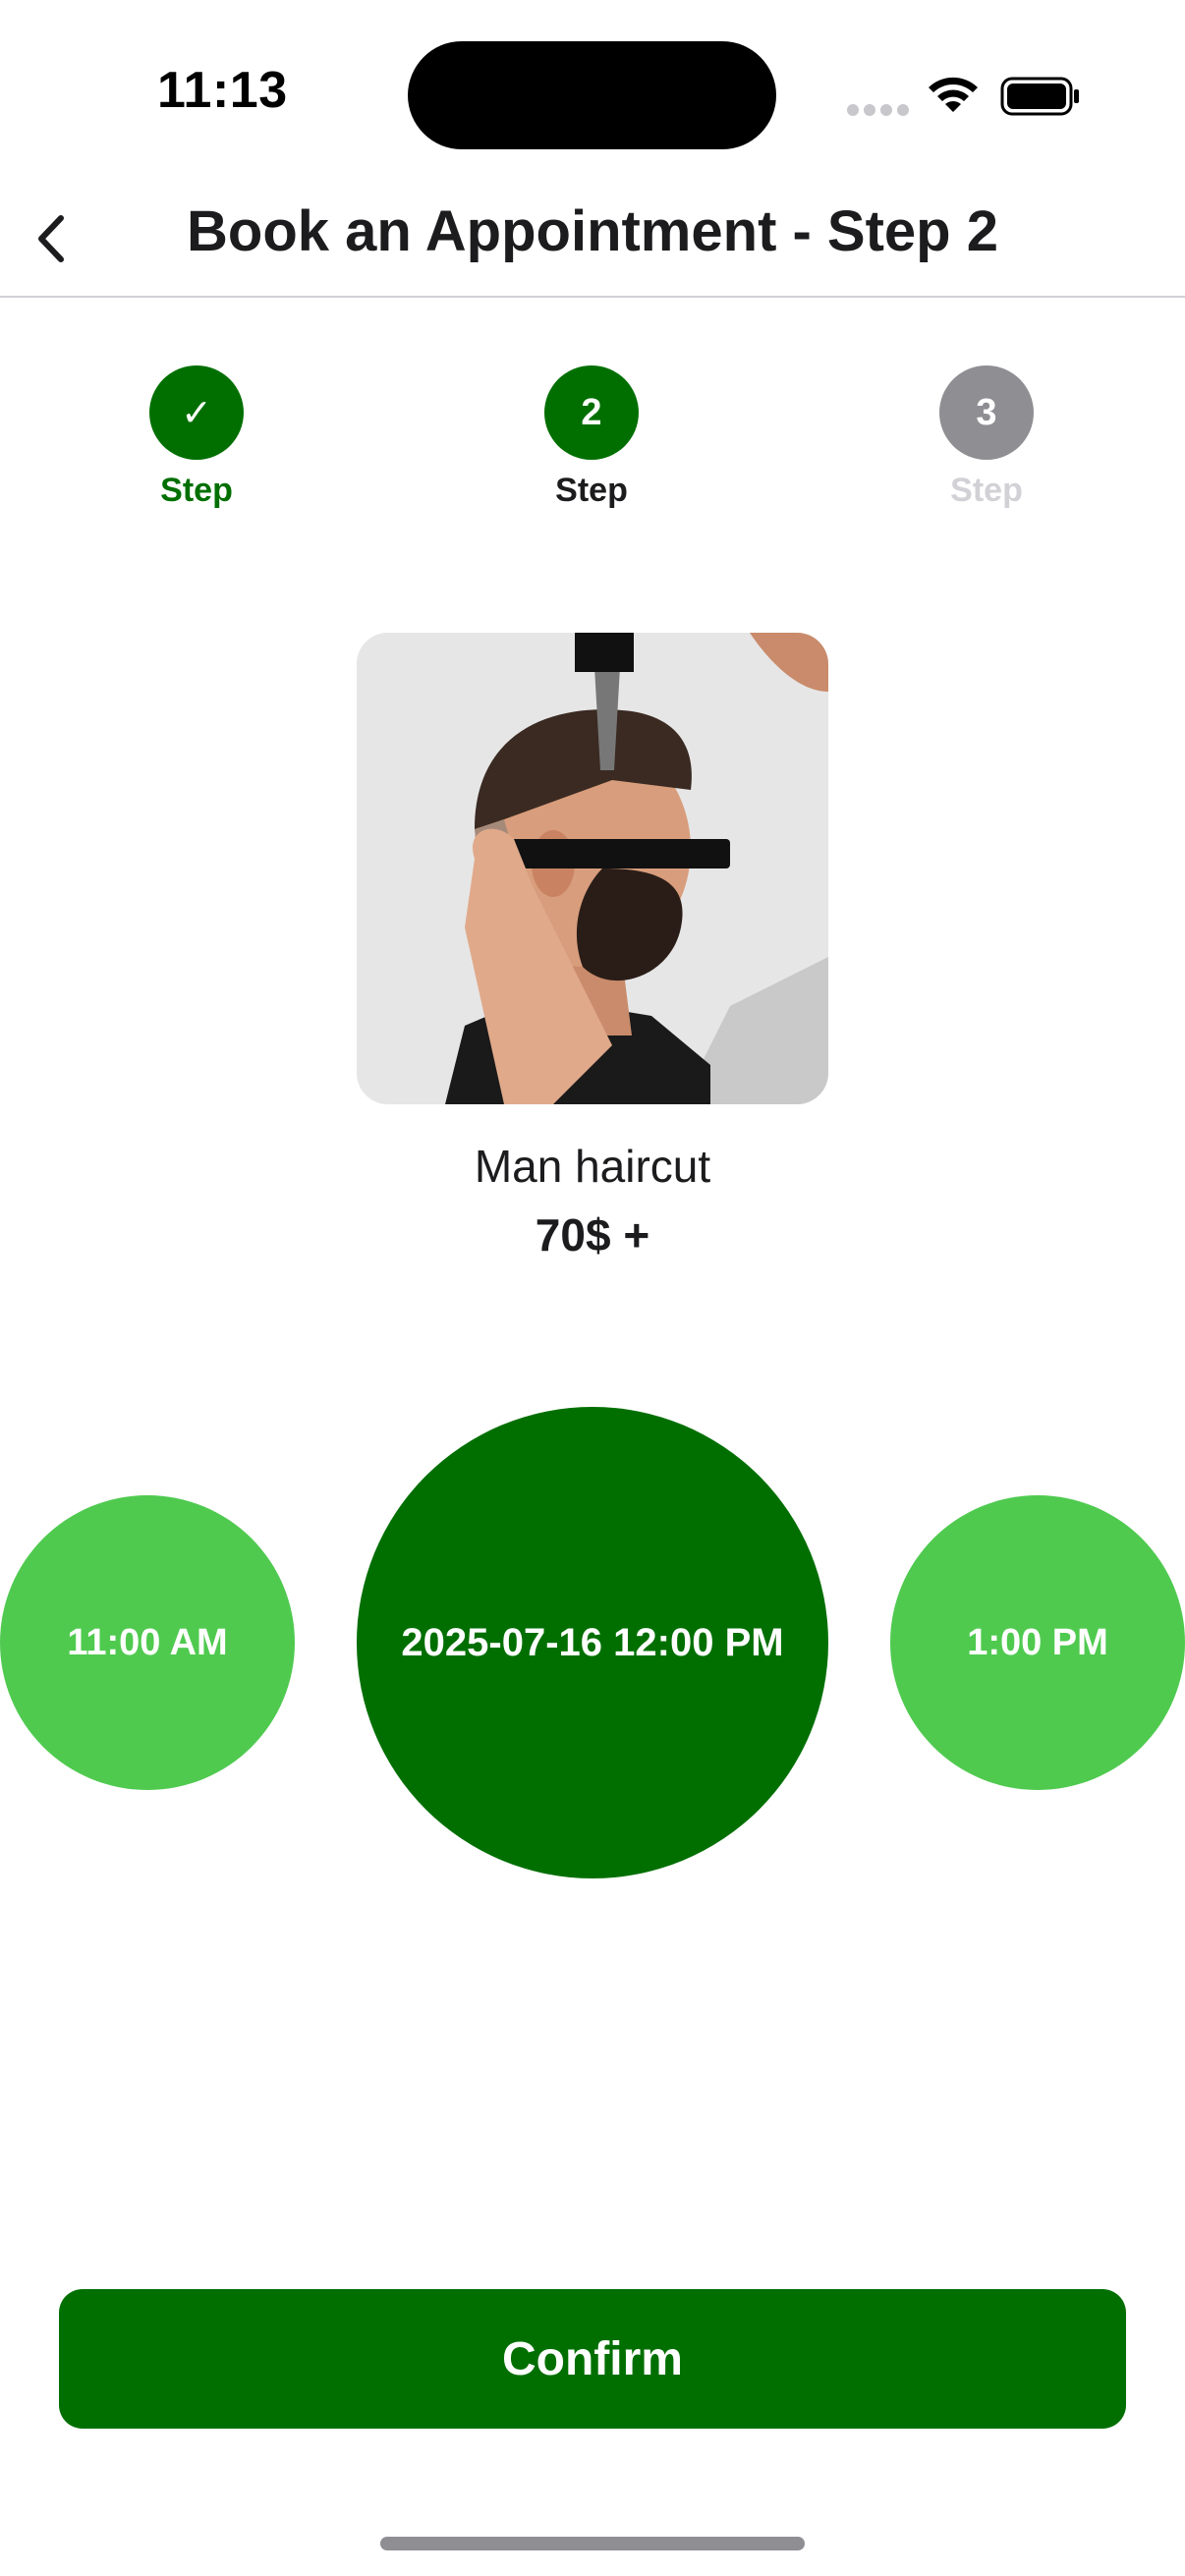 Image resolution: width=1185 pixels, height=2576 pixels. What do you see at coordinates (987, 412) in the screenshot?
I see `step-3-number: 3` at bounding box center [987, 412].